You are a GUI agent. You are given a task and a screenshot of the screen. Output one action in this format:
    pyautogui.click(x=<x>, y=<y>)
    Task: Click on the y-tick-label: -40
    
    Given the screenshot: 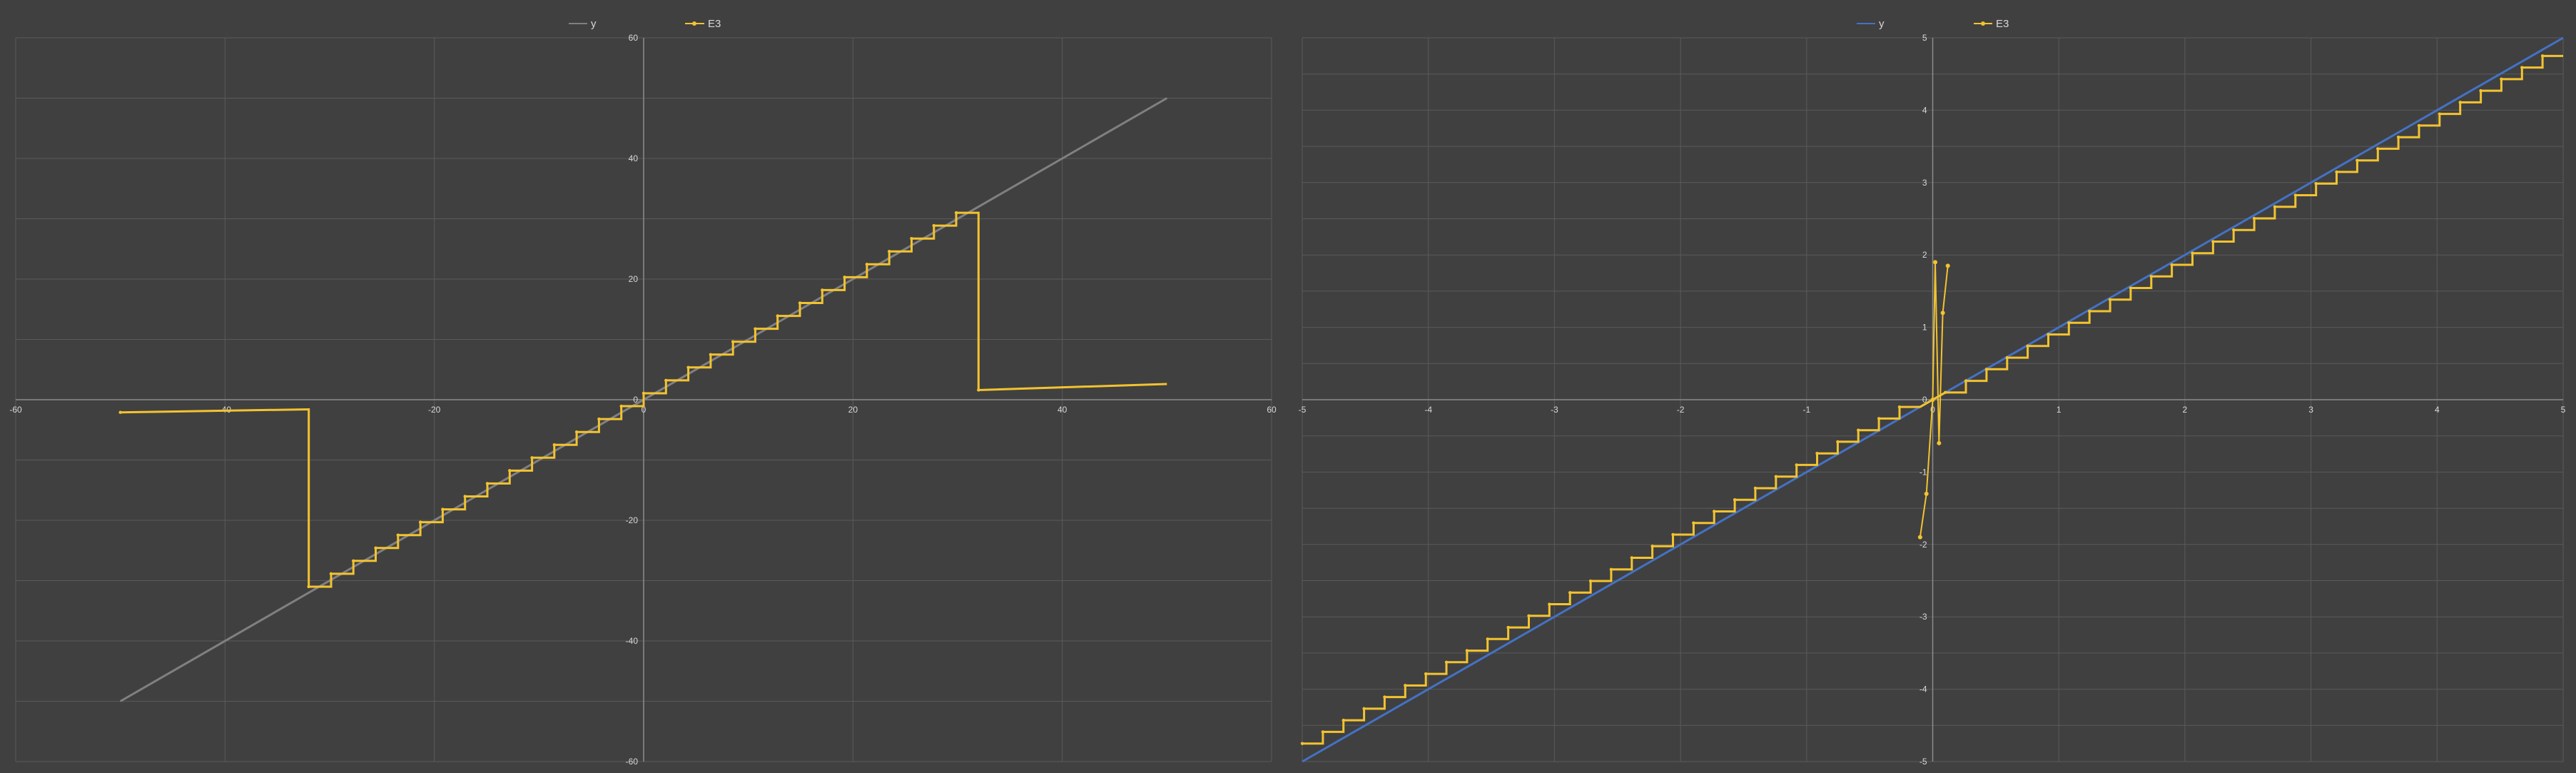 What is the action you would take?
    pyautogui.click(x=632, y=641)
    